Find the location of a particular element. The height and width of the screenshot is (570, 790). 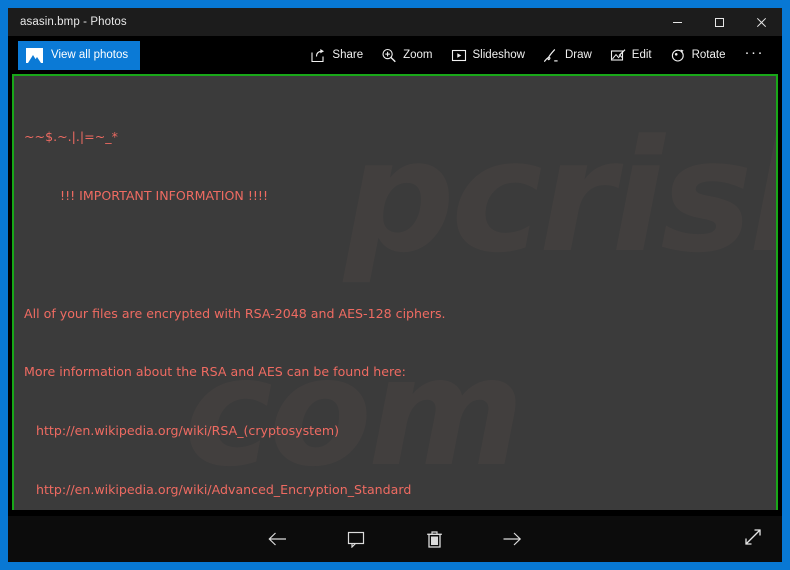

fullscreen-button is located at coordinates (753, 539).